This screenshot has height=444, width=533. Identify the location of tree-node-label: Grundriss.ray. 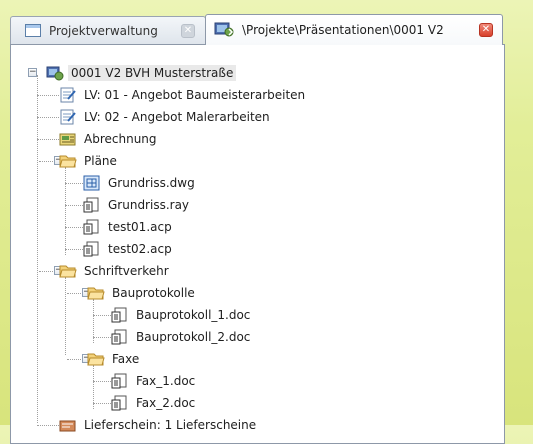
(149, 205).